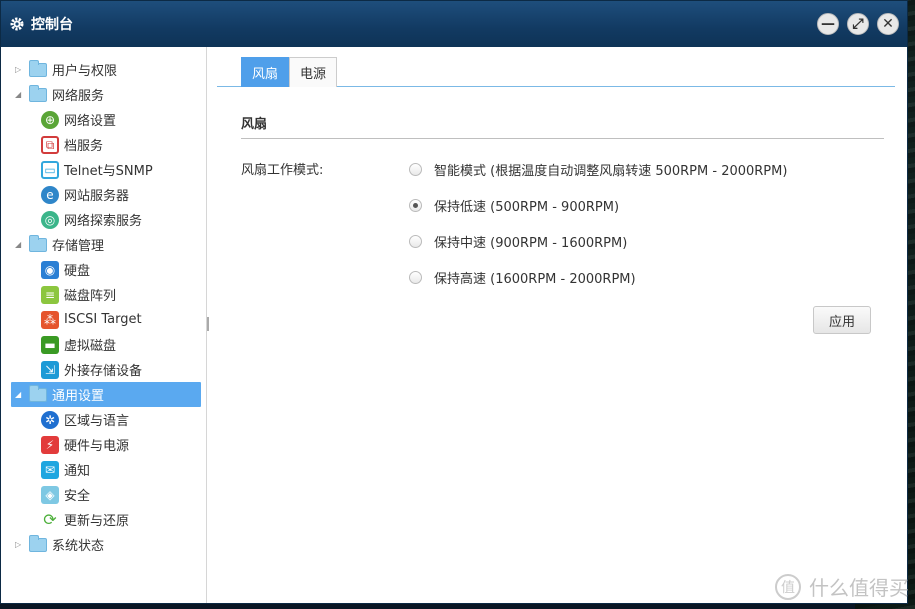 The width and height of the screenshot is (915, 609). What do you see at coordinates (50, 294) in the screenshot?
I see `disk-array-icon: ≡` at bounding box center [50, 294].